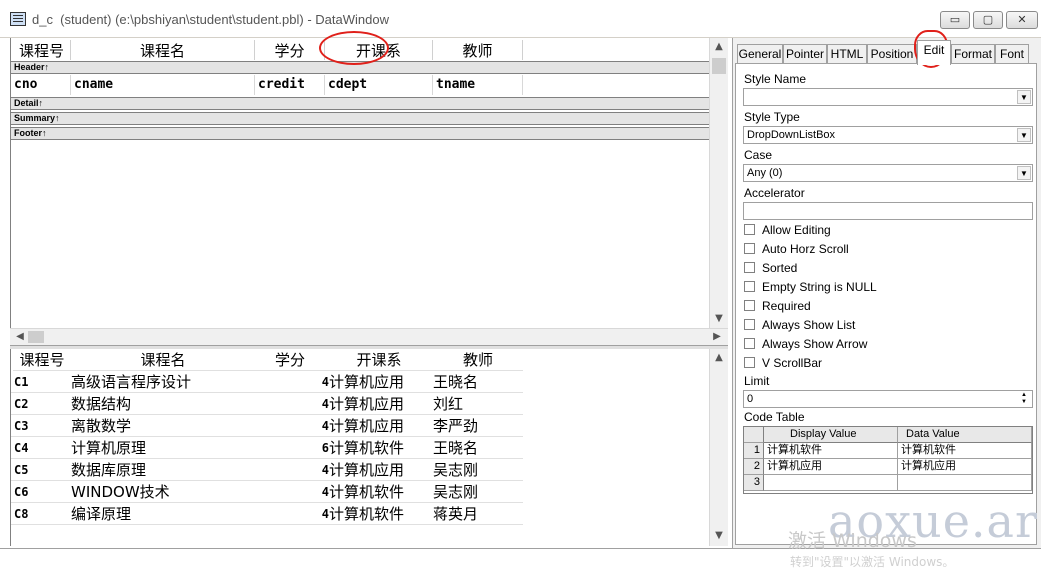 The image size is (1041, 580). What do you see at coordinates (41, 404) in the screenshot?
I see `cell-cno: C2` at bounding box center [41, 404].